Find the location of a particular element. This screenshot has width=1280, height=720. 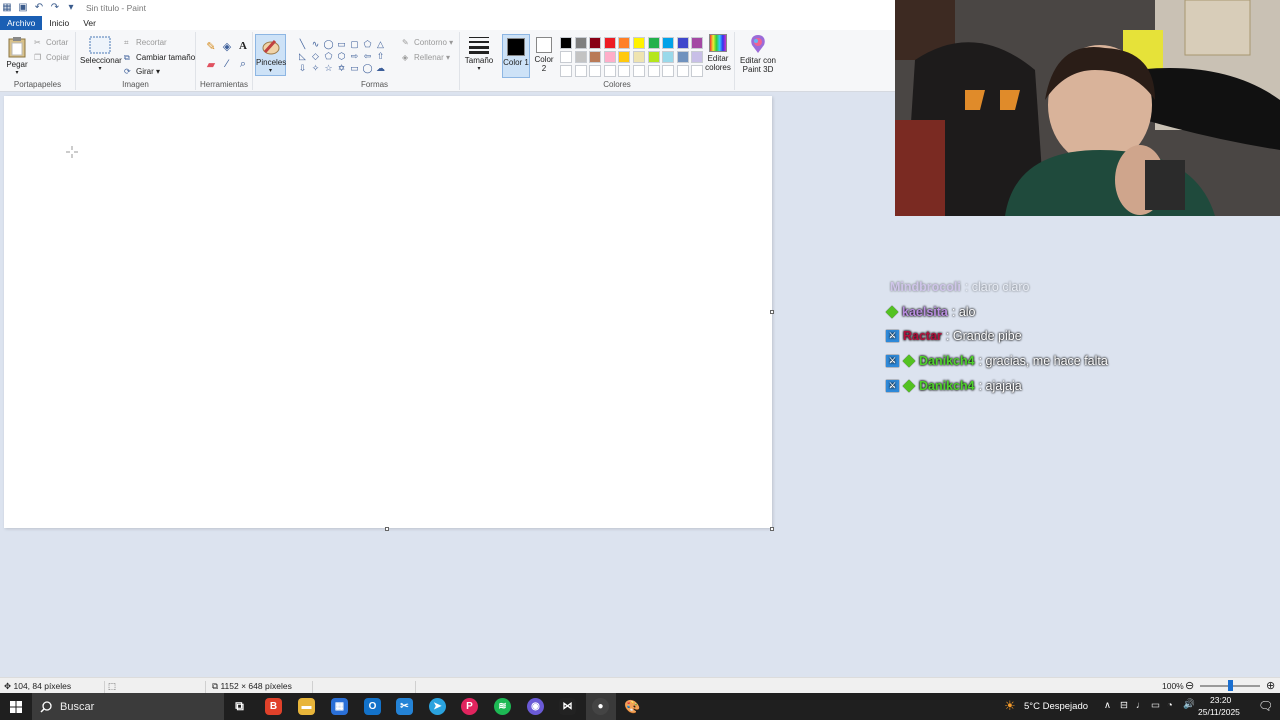

obs-studio-icon: ● is located at coordinates (600, 706).